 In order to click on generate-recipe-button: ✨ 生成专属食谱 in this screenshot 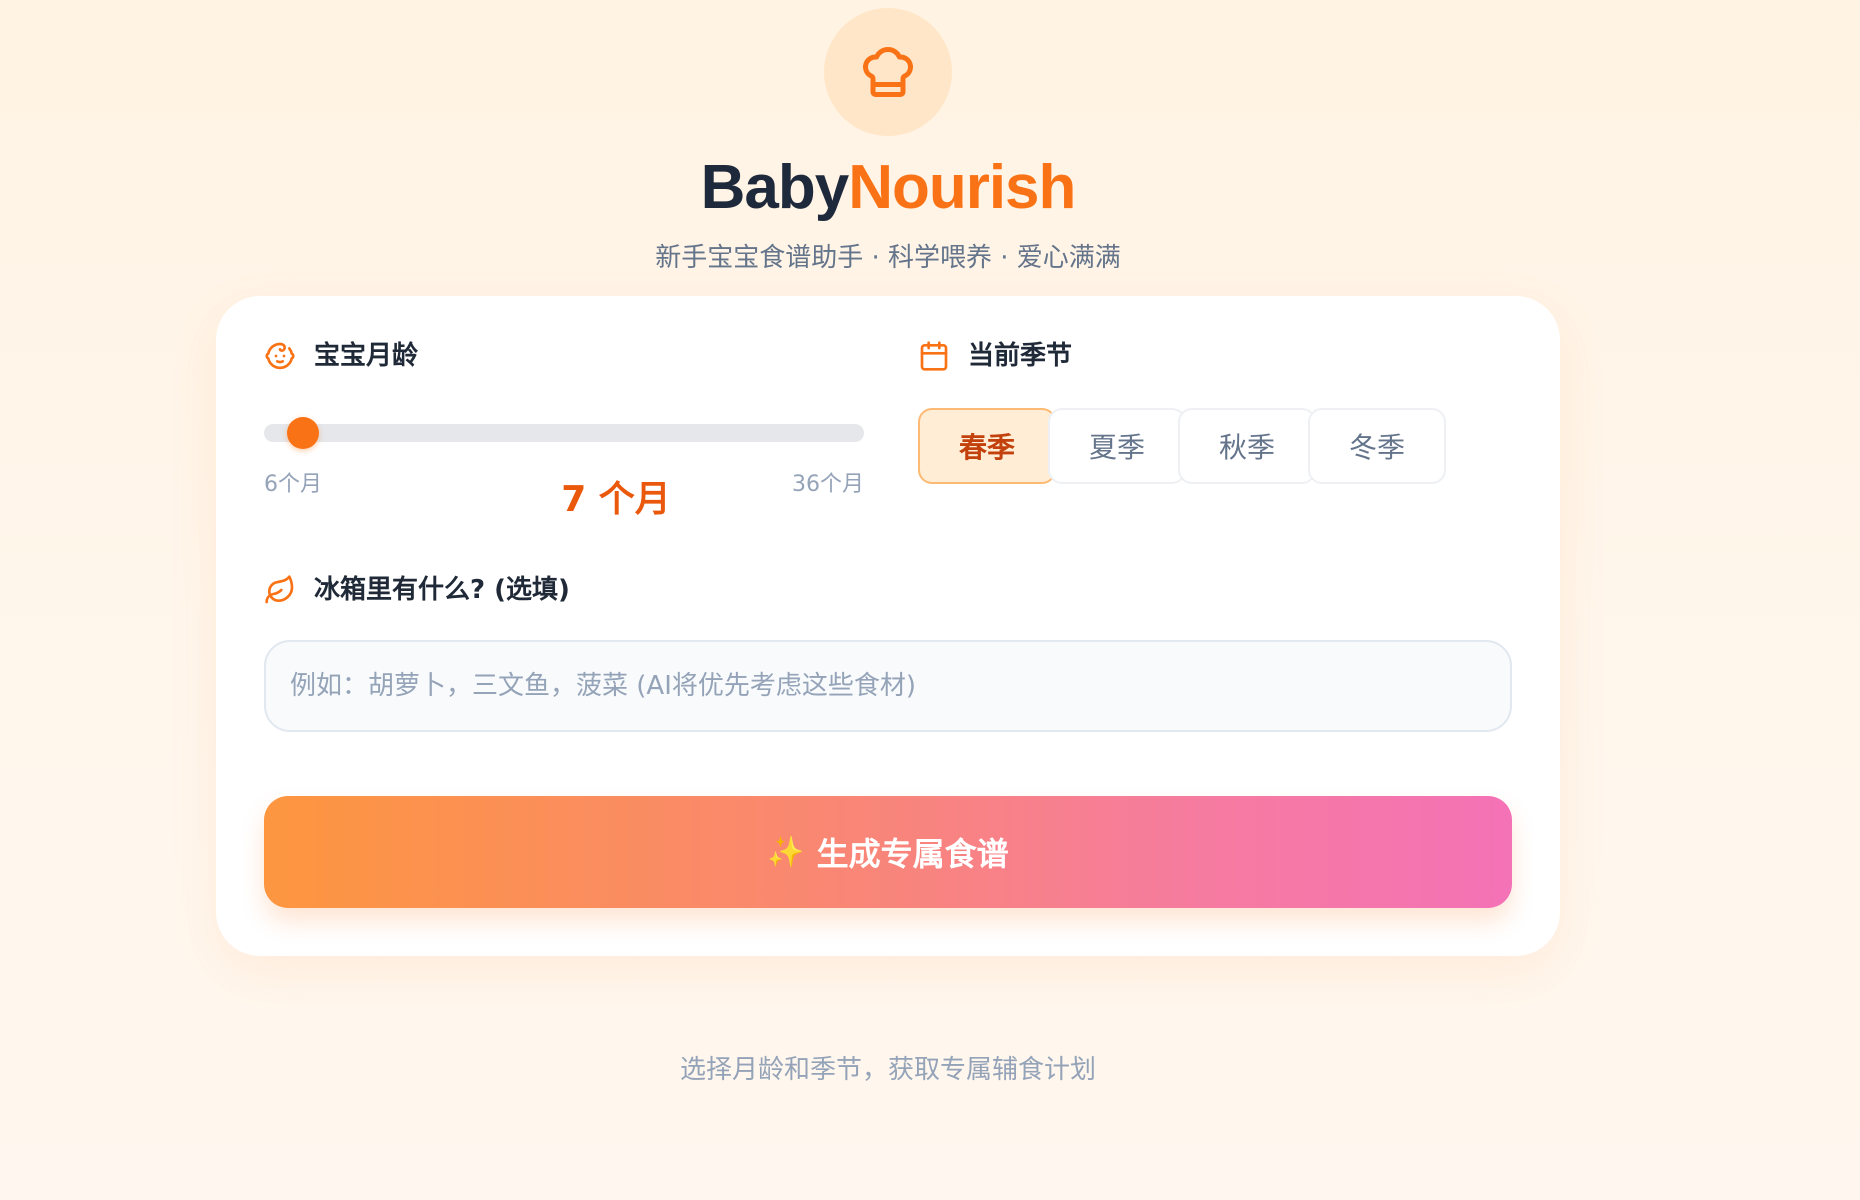, I will do `click(888, 852)`.